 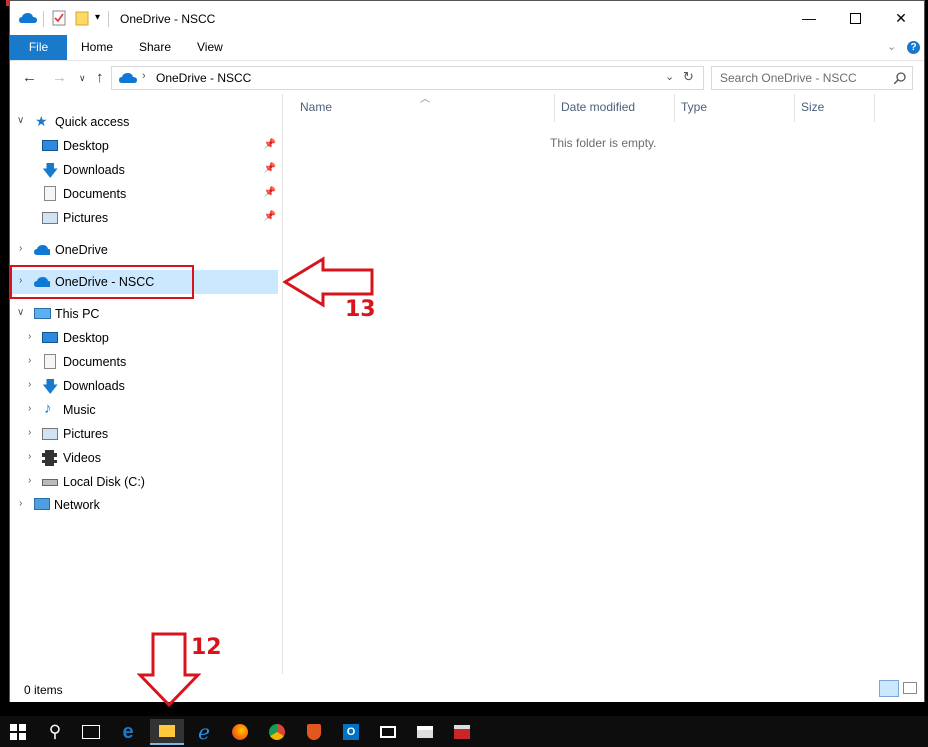 What do you see at coordinates (155, 47) in the screenshot?
I see `tab-share: Share` at bounding box center [155, 47].